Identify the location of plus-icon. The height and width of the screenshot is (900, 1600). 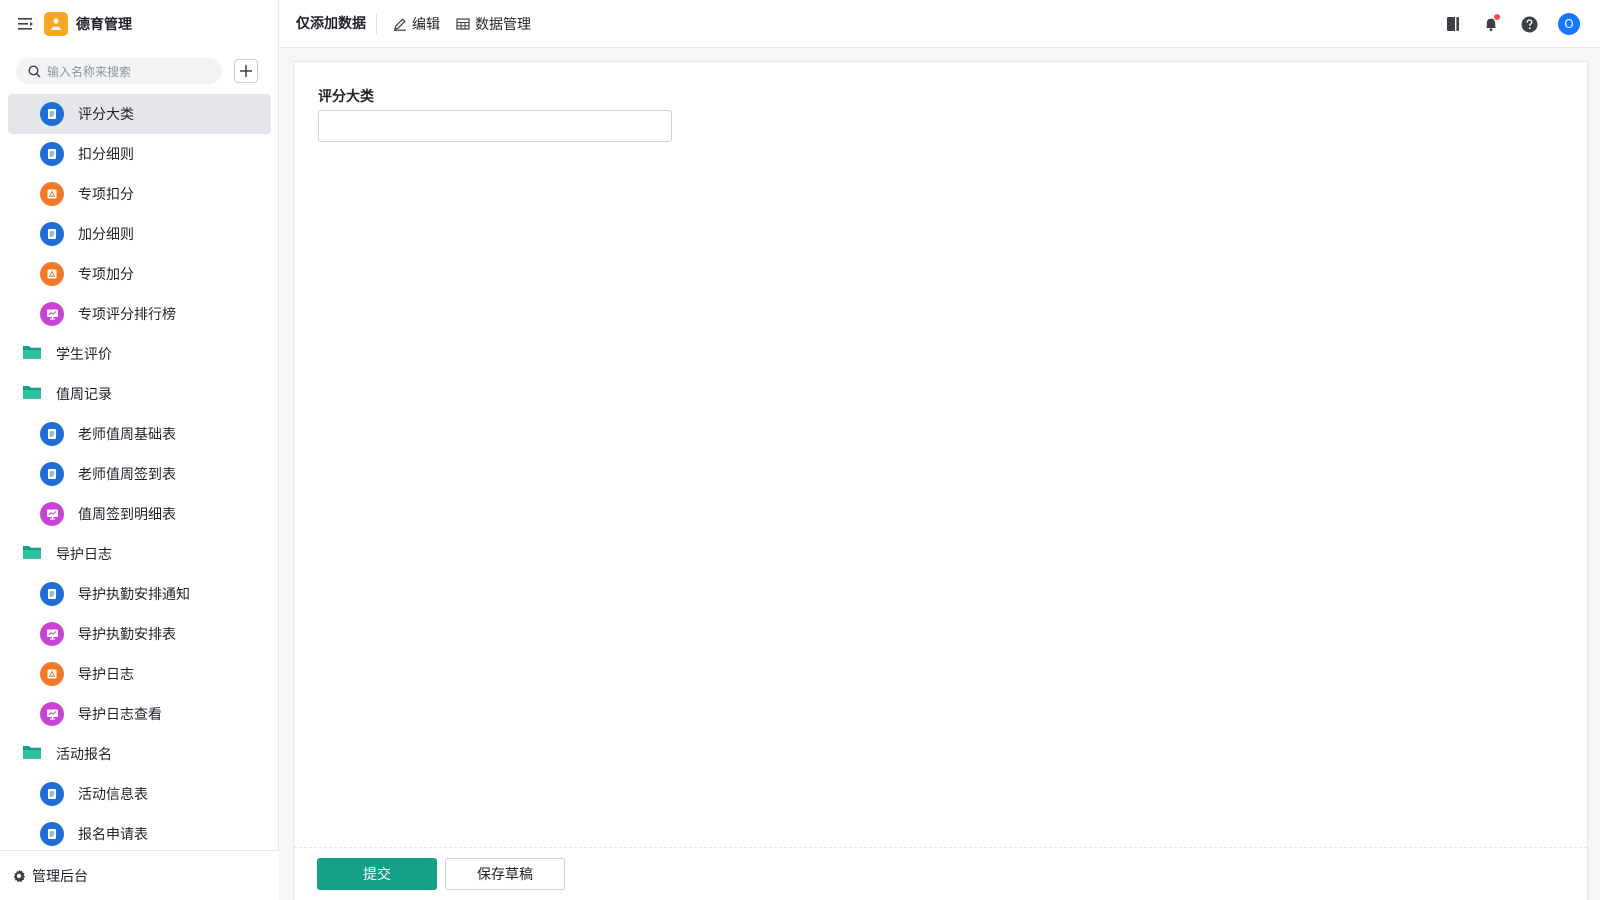
(246, 71).